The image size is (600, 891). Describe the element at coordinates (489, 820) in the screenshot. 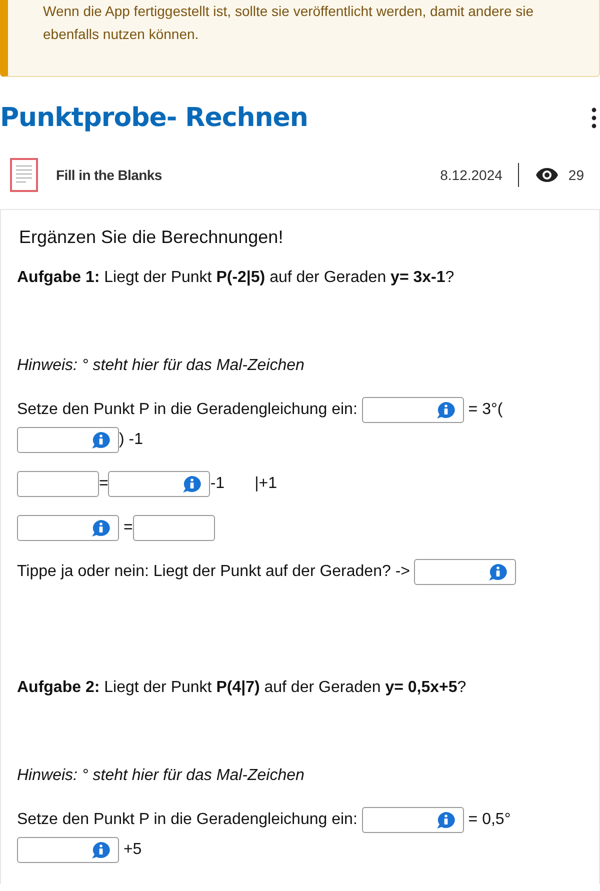

I see `equation-text: = 0,5°` at that location.